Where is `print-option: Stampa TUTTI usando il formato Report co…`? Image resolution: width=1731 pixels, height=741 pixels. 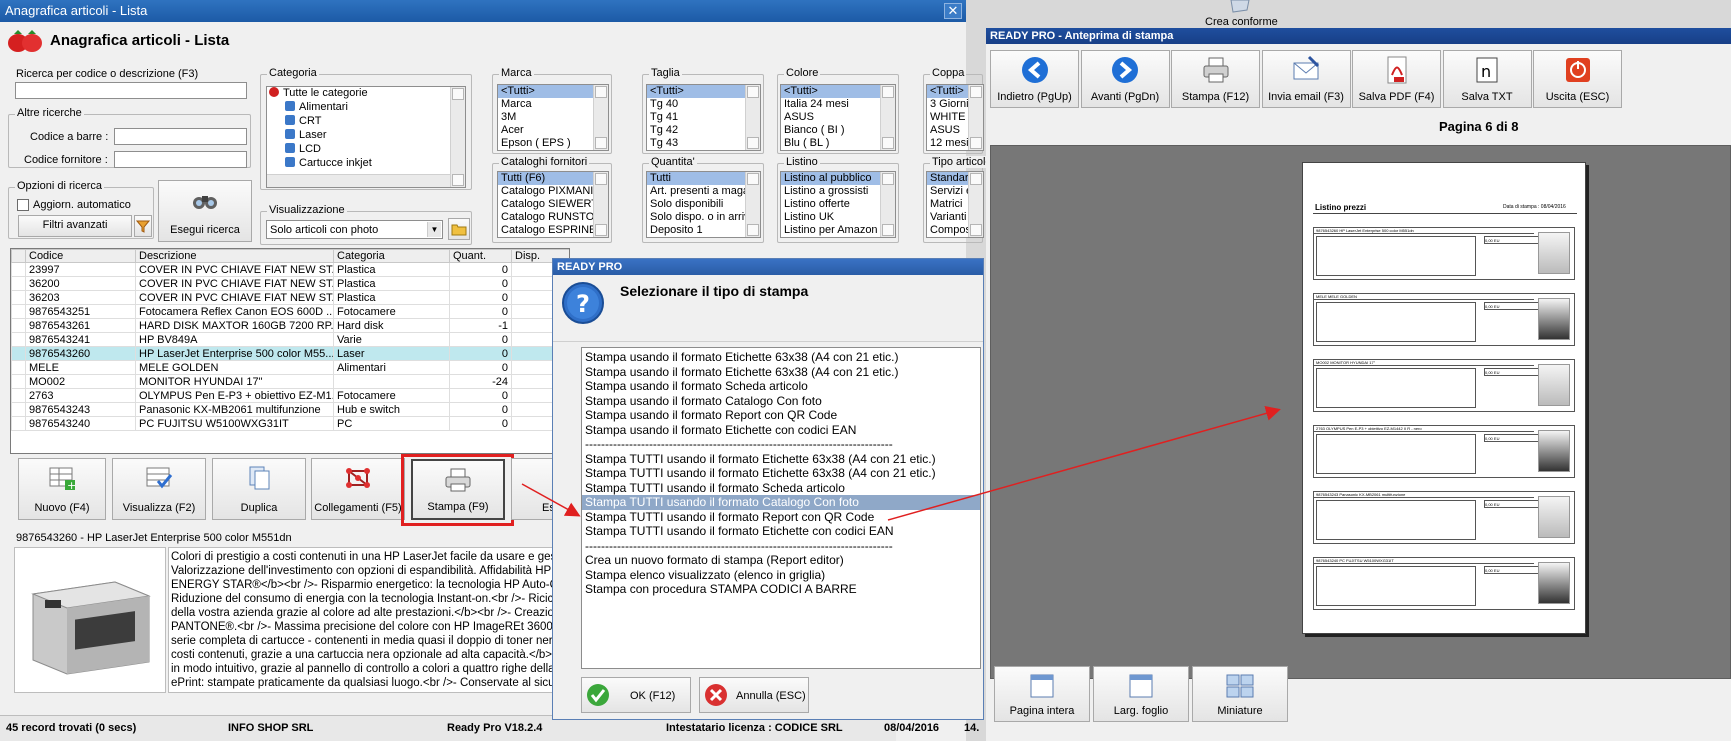
print-option: Stampa TUTTI usando il formato Report co… is located at coordinates (781, 517).